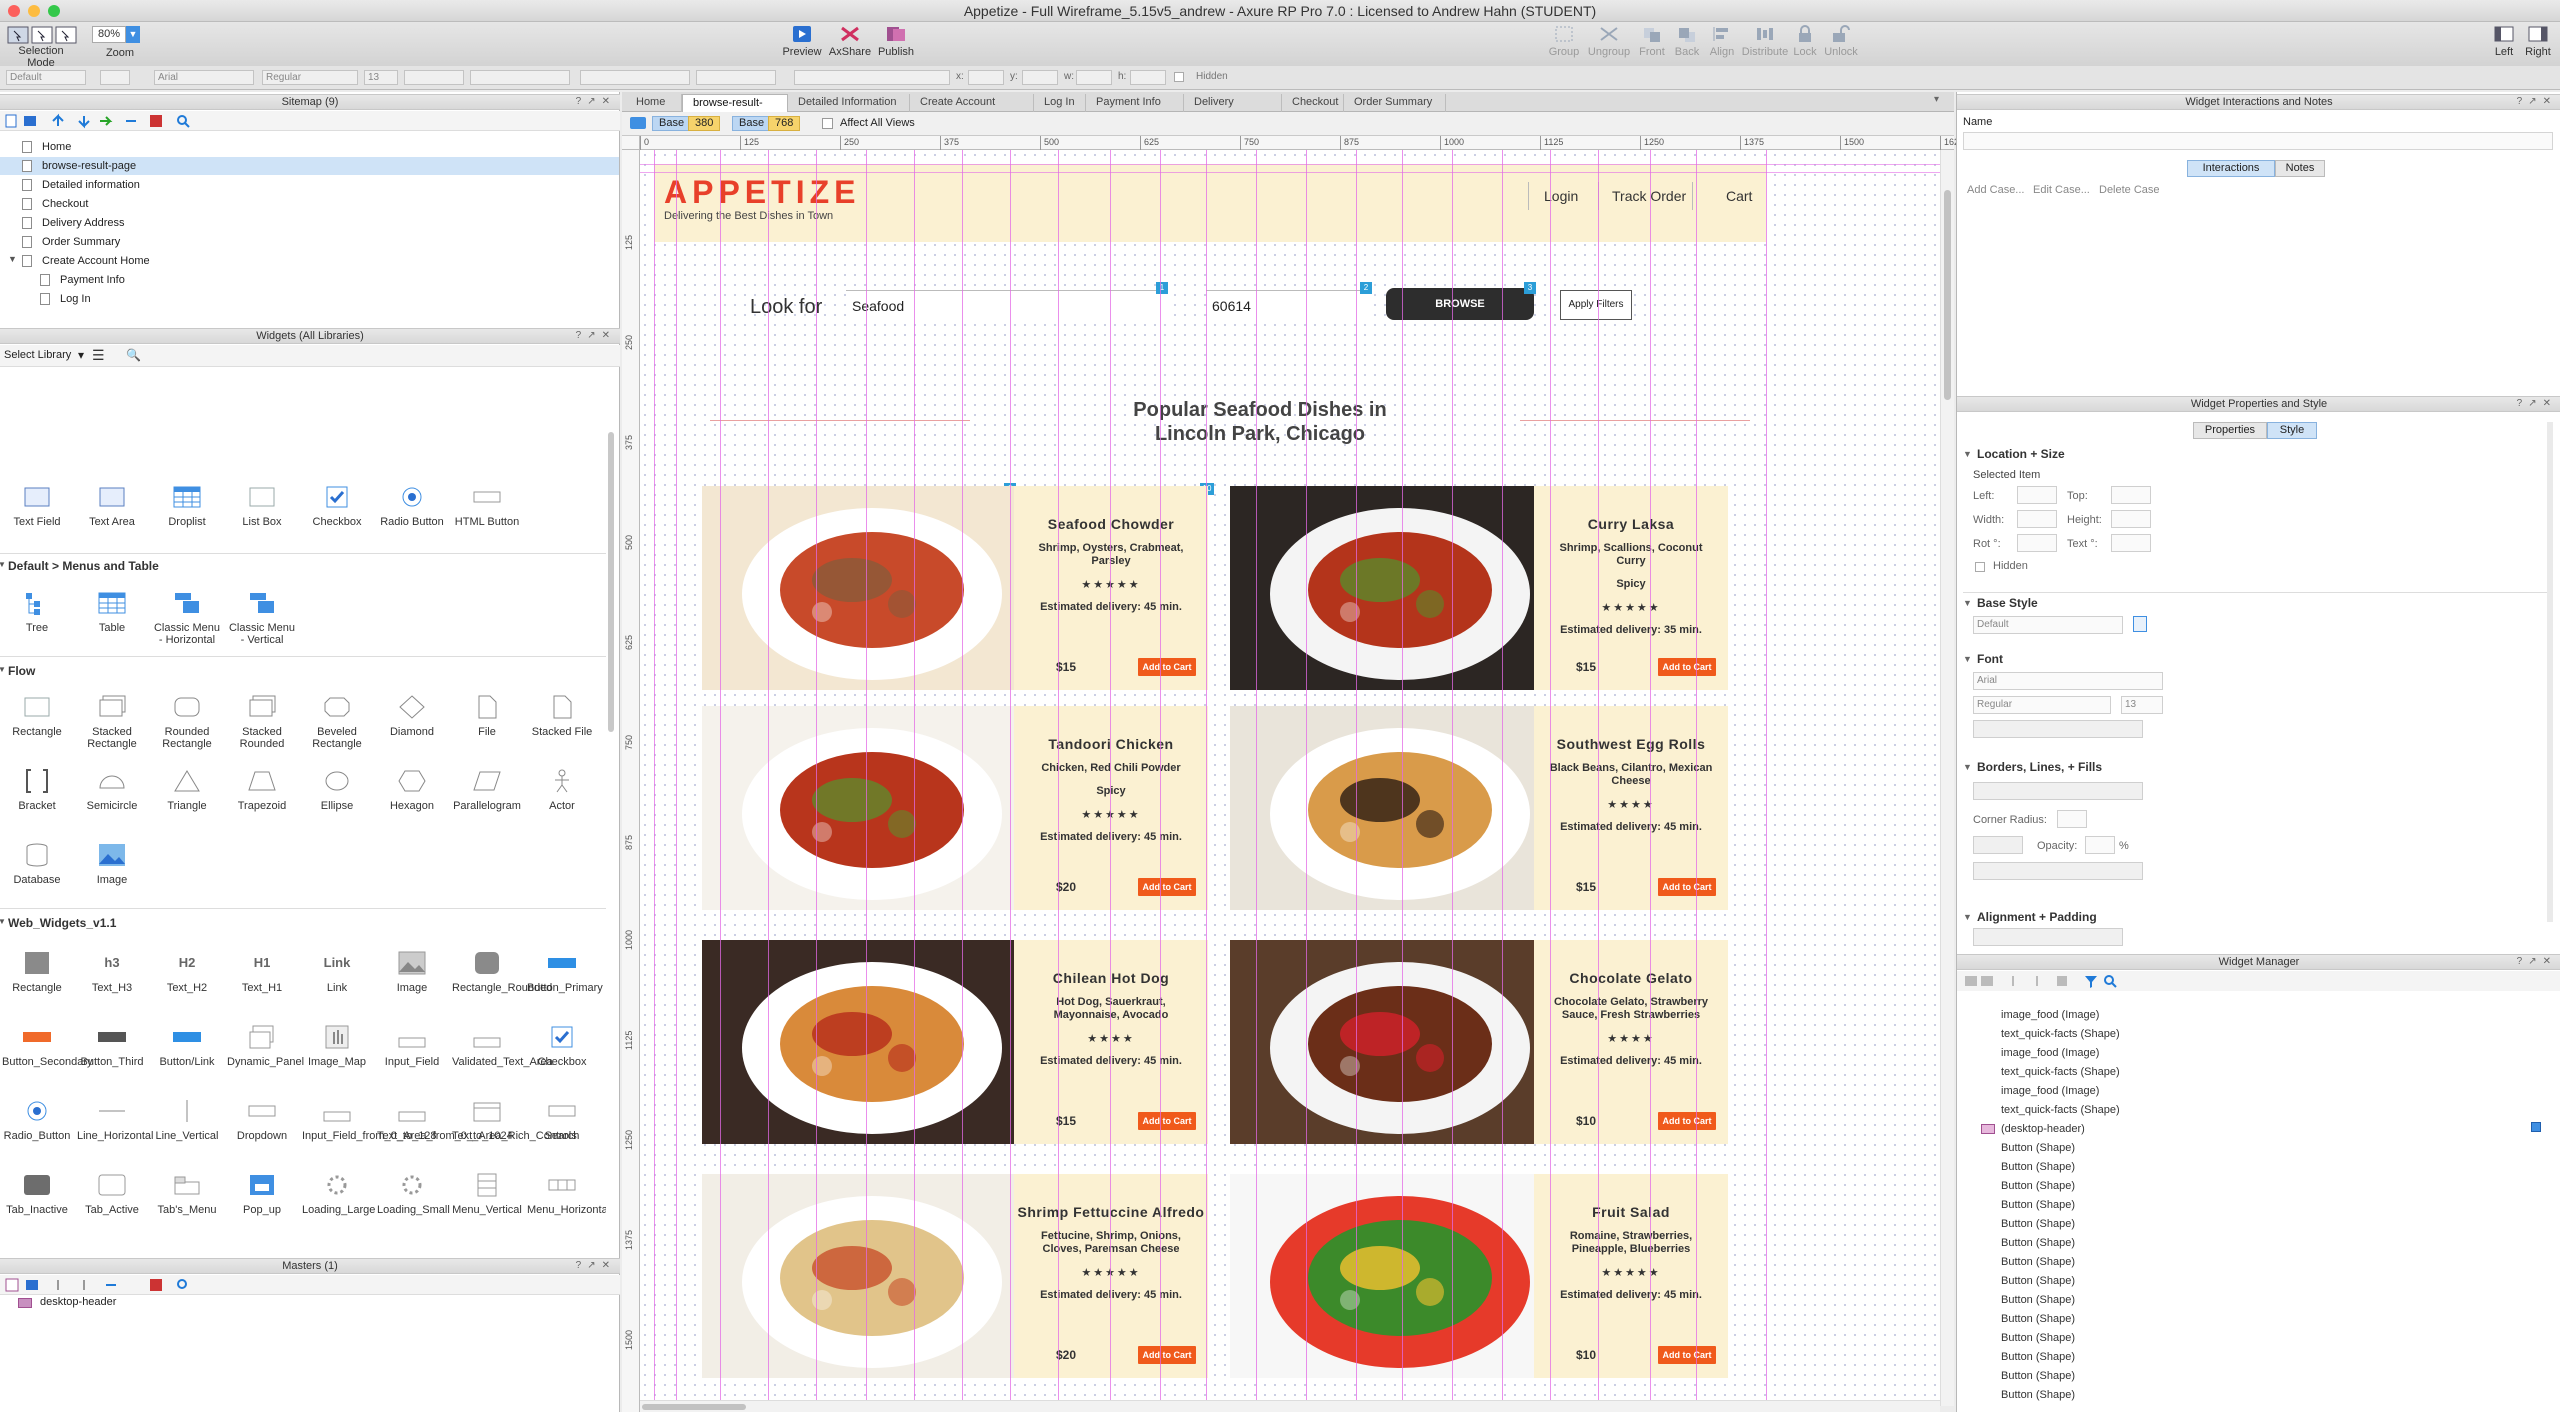  What do you see at coordinates (1094, 77) in the screenshot?
I see `w-field` at bounding box center [1094, 77].